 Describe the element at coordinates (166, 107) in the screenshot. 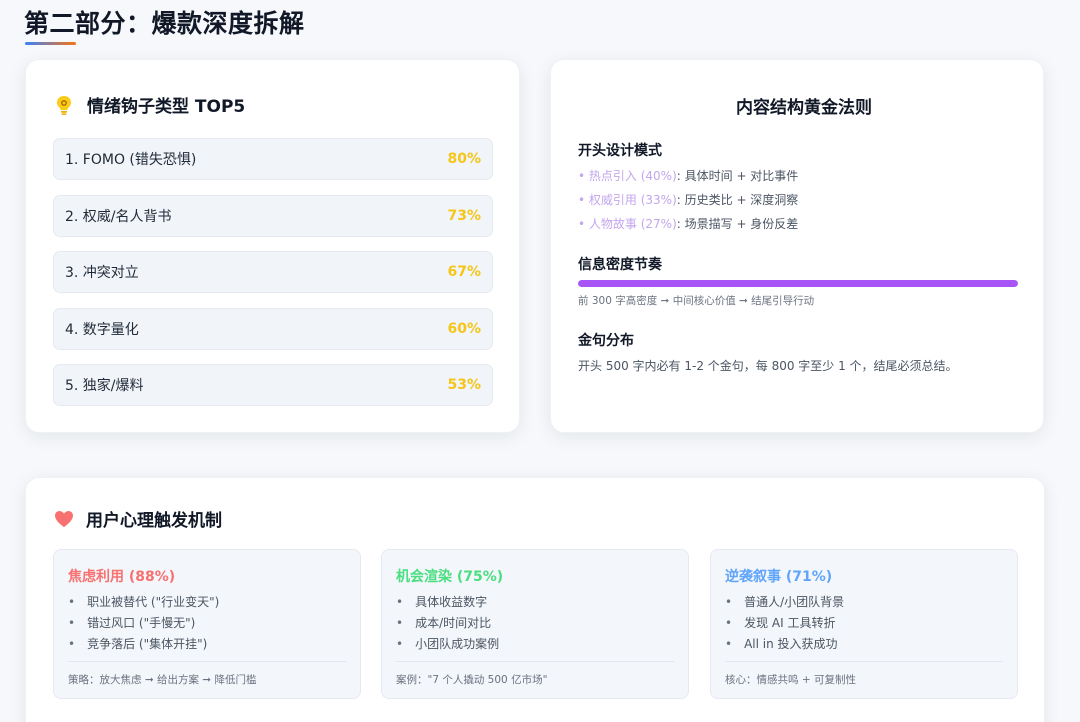

I see `hooks-card-title: 情绪钩子类型 TOP5` at that location.